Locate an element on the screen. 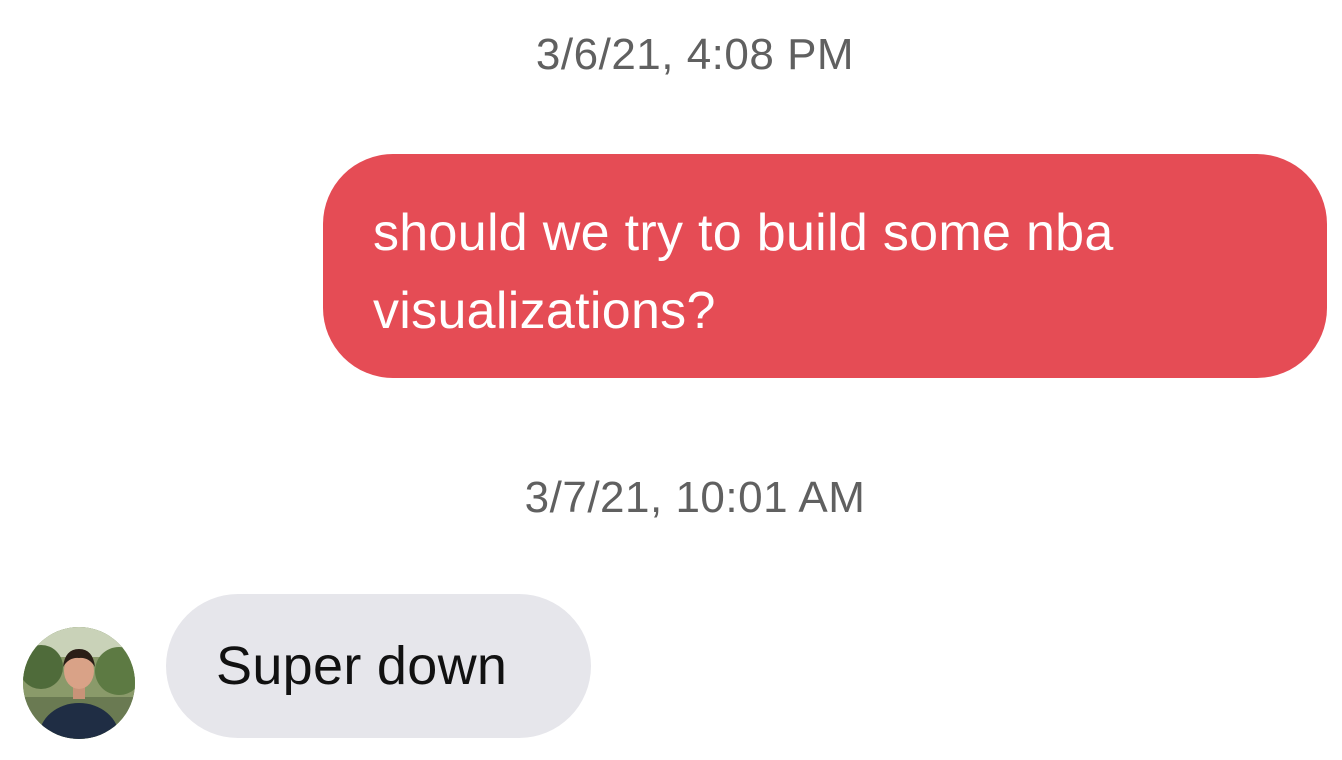 This screenshot has width=1342, height=760. message-timestamp: 3/6/21, 4:08 PM is located at coordinates (695, 54).